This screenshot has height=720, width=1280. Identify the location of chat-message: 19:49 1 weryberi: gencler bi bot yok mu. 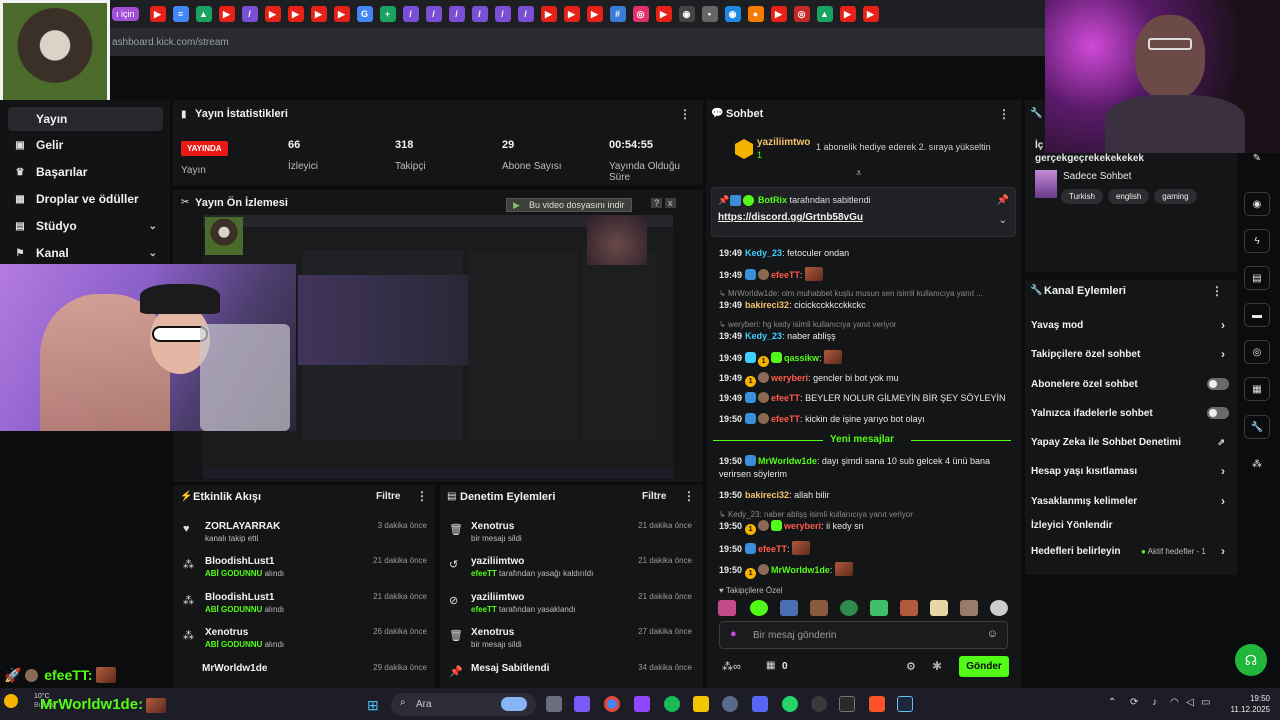
(865, 379).